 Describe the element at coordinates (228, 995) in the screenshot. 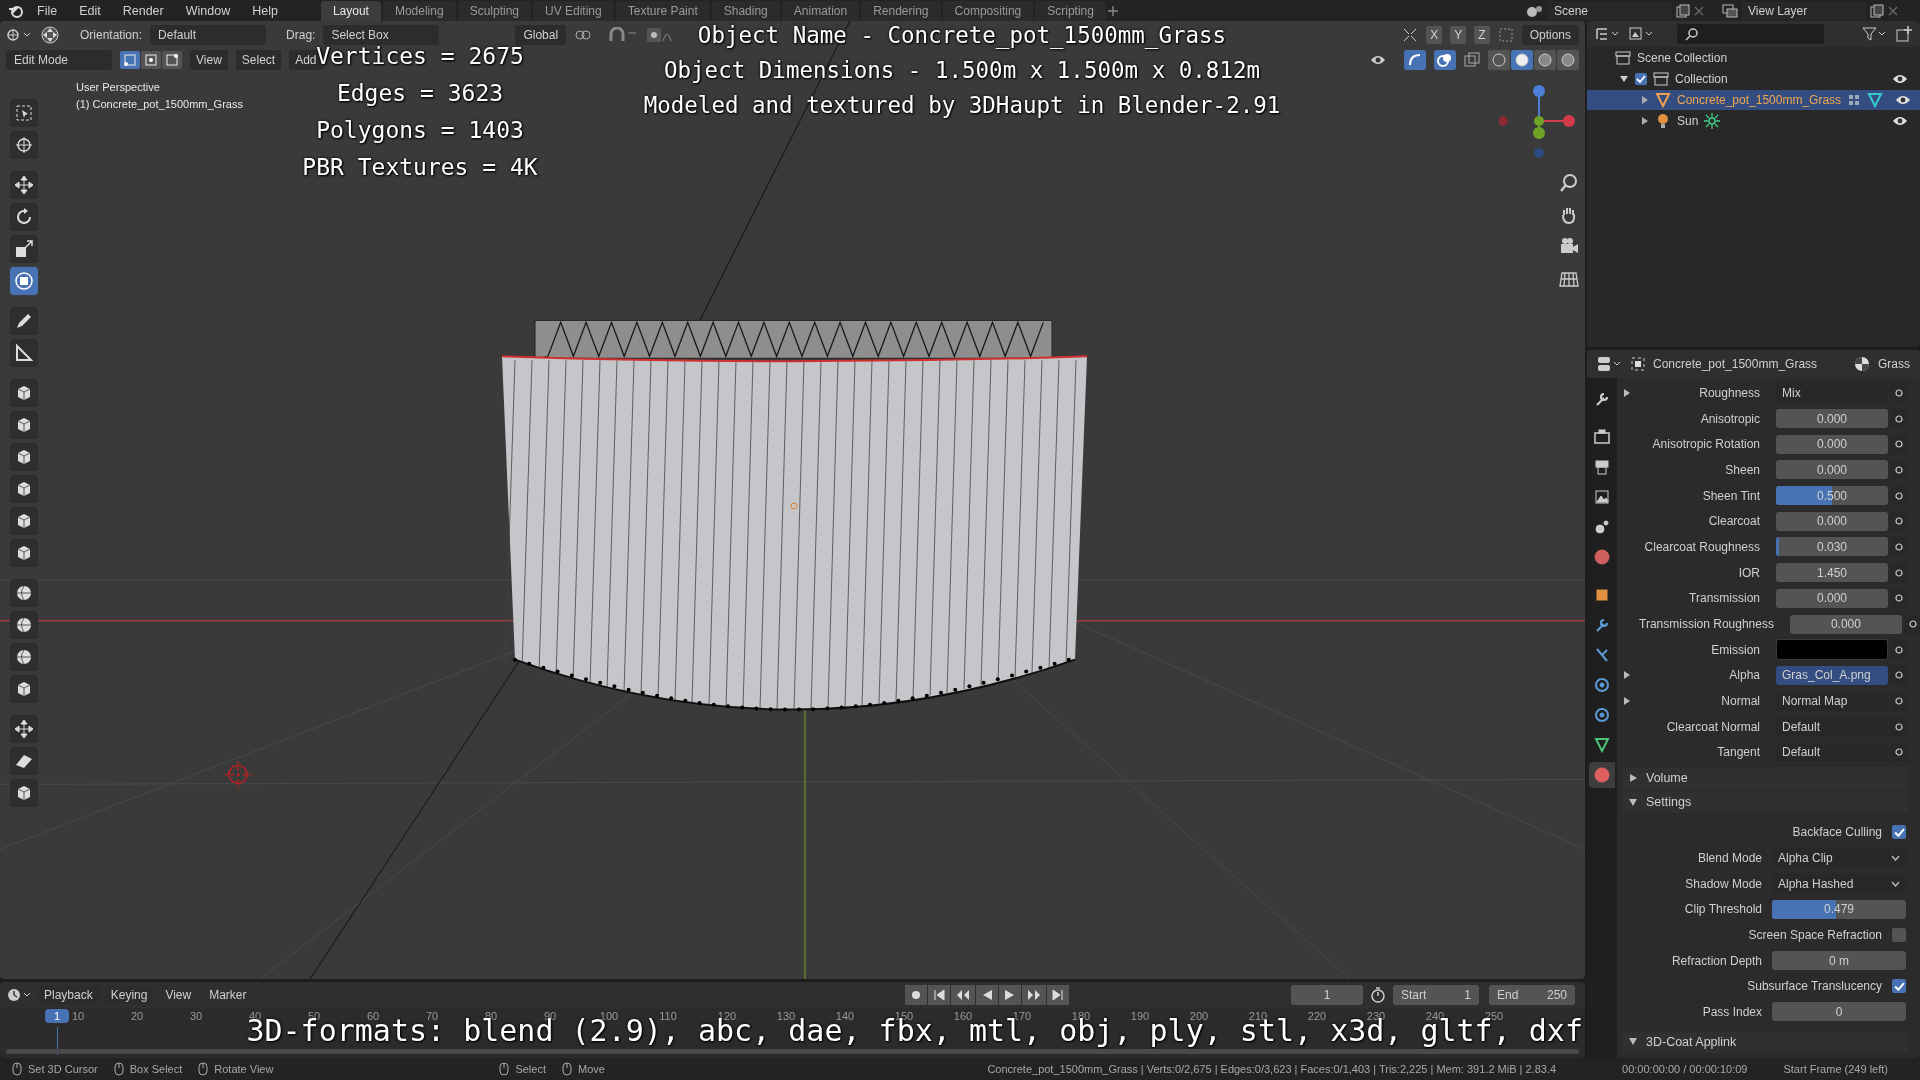

I see `timeline-menu: Marker` at that location.